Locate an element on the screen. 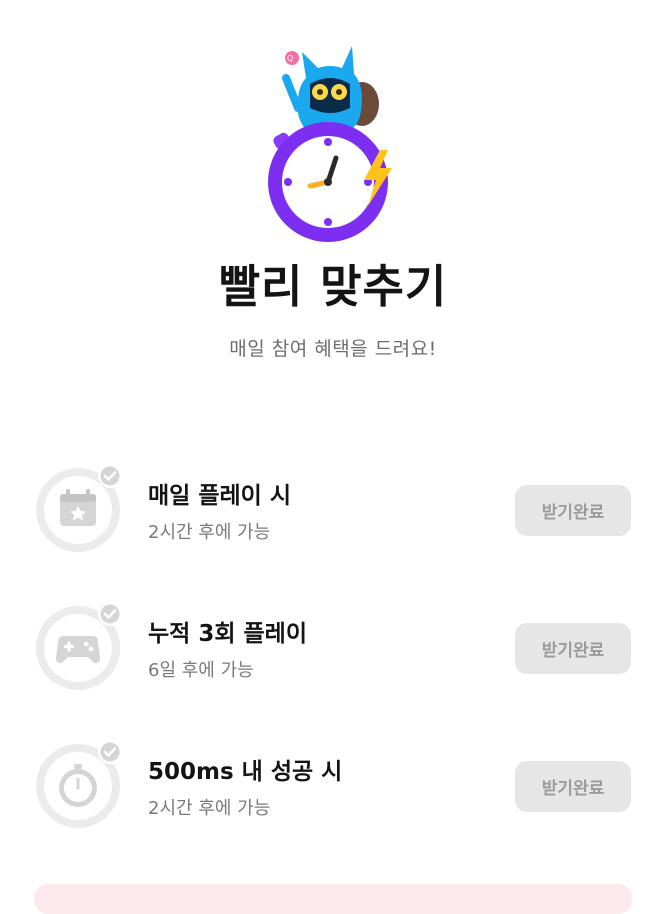  page-subtitle: 매일 참여 혜택을 드려요! is located at coordinates (333, 349).